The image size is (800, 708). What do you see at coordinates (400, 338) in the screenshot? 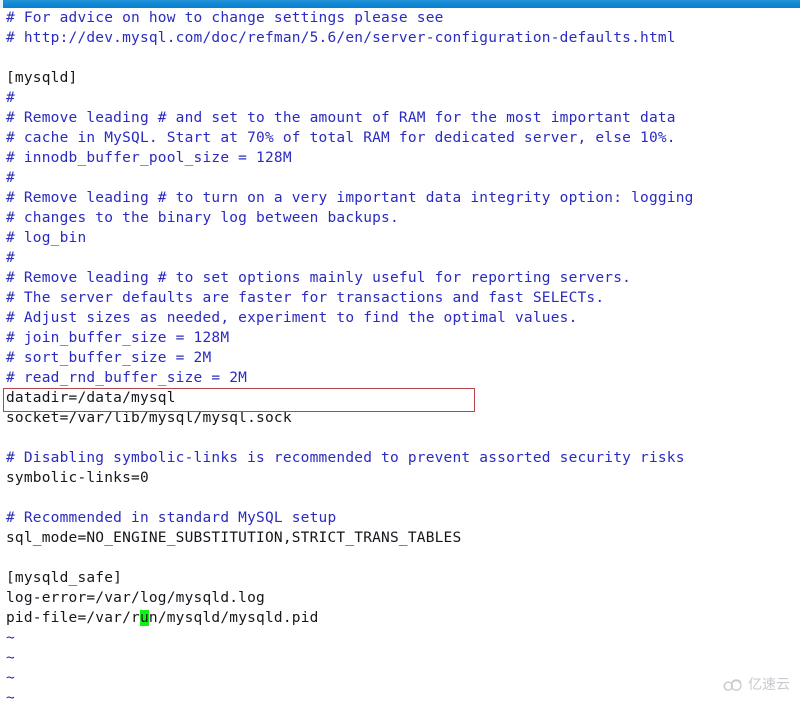
I see `editor-line: # join_buffer_size = 128M` at bounding box center [400, 338].